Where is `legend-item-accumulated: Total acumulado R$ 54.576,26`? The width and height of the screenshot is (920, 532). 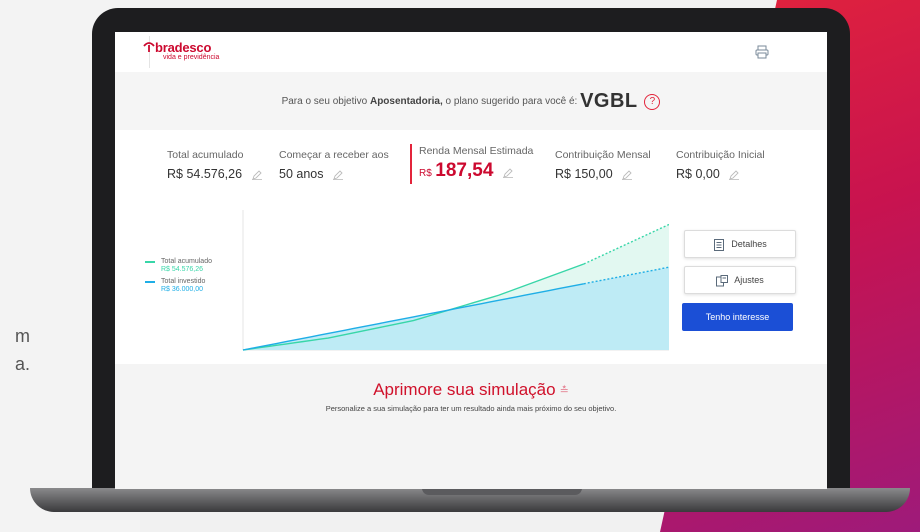
legend-item-accumulated: Total acumulado R$ 54.576,26 is located at coordinates (178, 266).